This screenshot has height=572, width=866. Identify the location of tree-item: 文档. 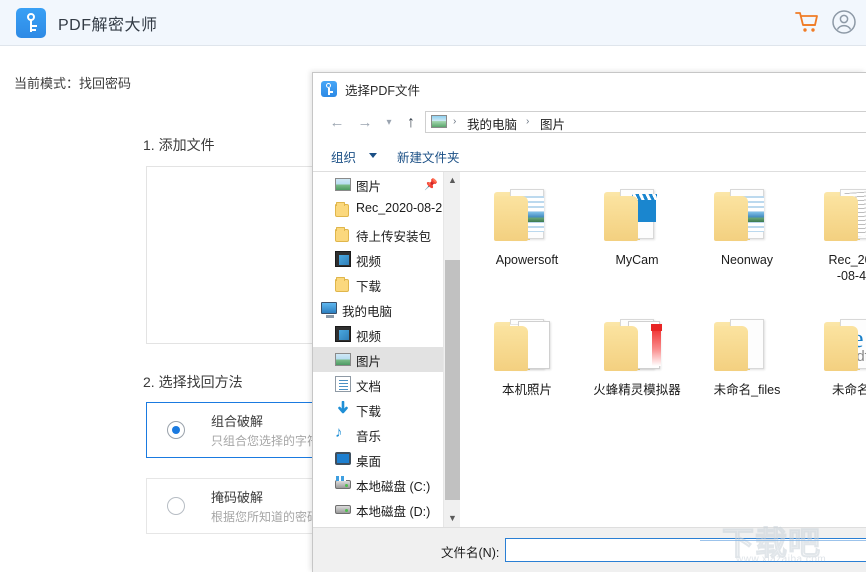
(378, 384).